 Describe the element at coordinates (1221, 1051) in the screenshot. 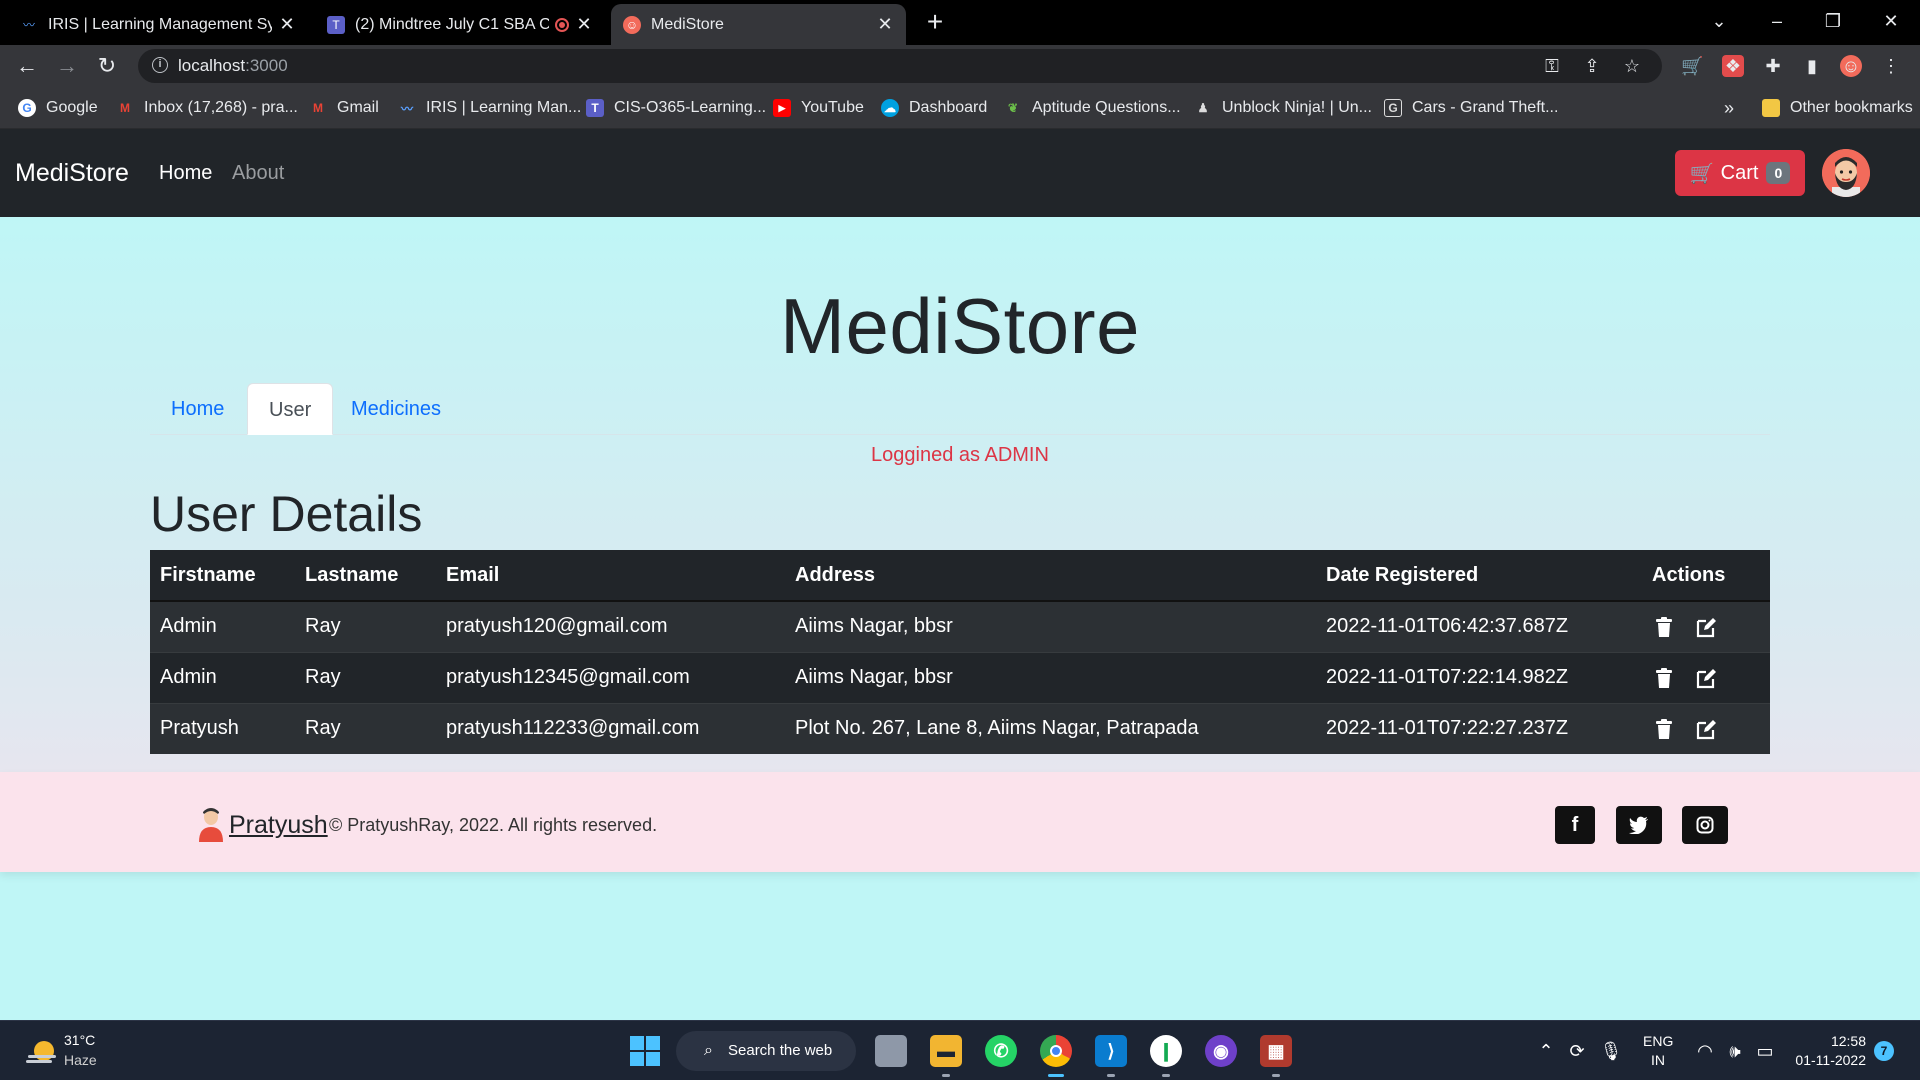

I see `github-desktop-icon: ◉` at that location.